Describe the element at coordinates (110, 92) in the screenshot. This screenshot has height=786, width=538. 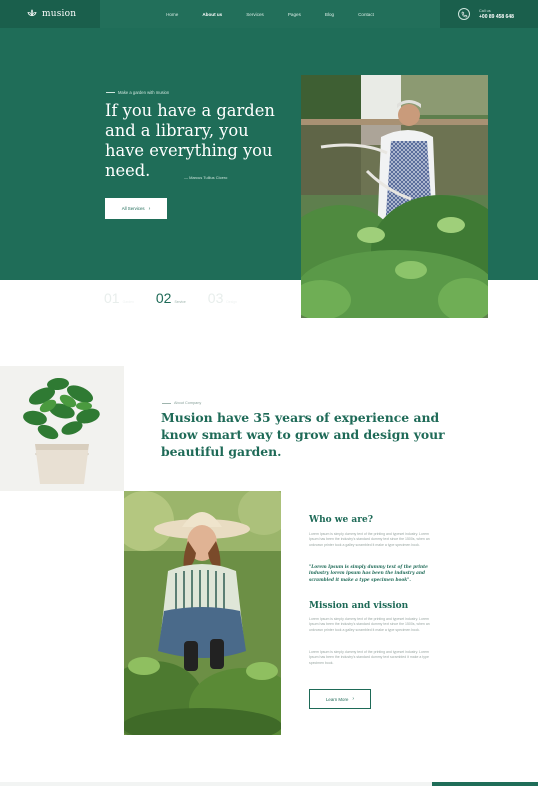
I see `tagline-divider` at that location.